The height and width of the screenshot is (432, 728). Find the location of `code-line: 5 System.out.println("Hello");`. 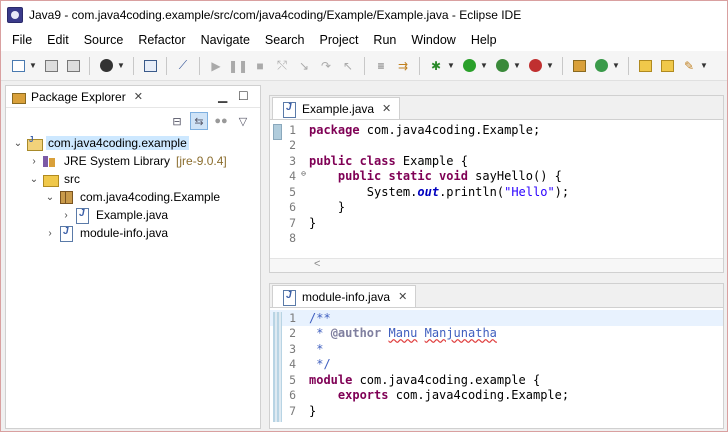

code-line: 5 System.out.println("Hello"); is located at coordinates (496, 192).